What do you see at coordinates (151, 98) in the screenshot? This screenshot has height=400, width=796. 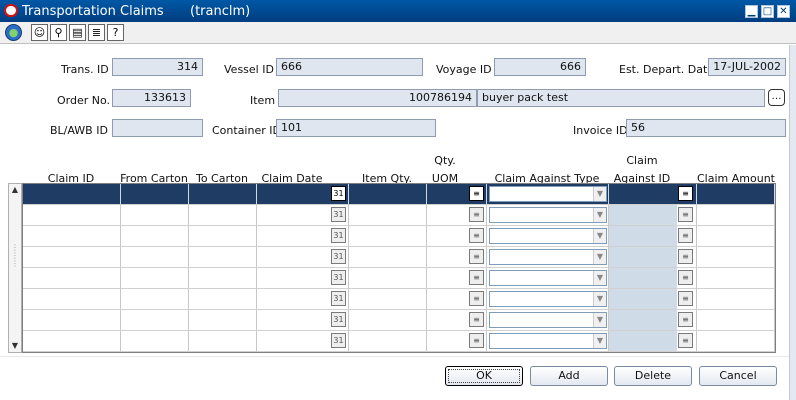 I see `order-no-field: 133613` at bounding box center [151, 98].